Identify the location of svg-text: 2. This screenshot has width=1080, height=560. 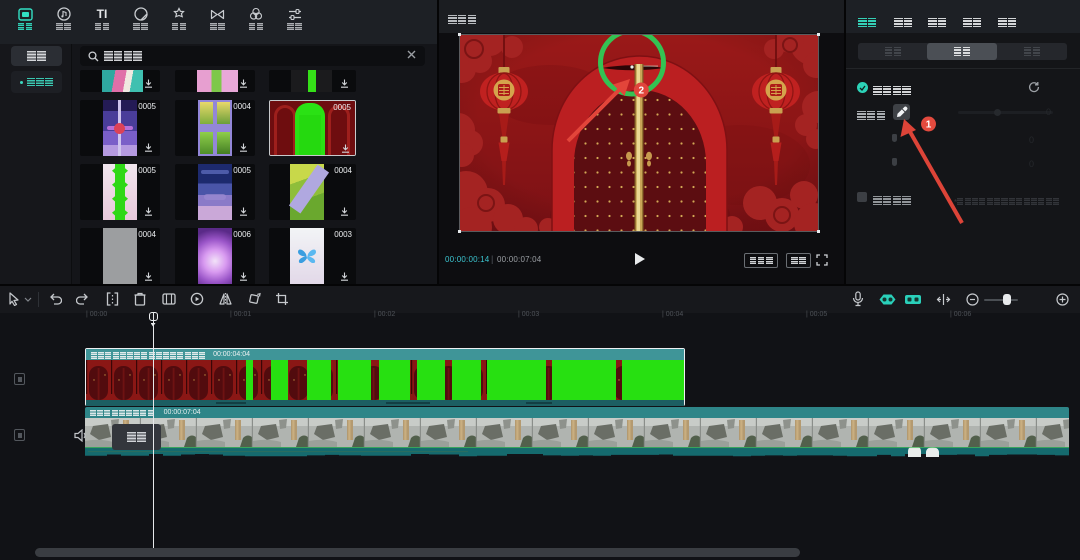
(642, 91).